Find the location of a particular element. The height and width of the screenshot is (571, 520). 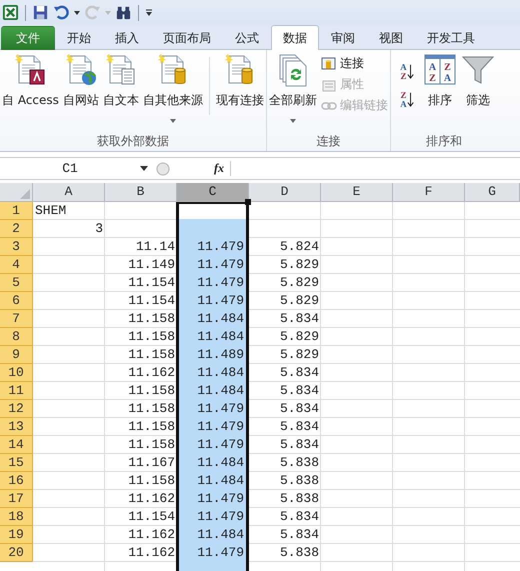

undo-icon is located at coordinates (61, 12).